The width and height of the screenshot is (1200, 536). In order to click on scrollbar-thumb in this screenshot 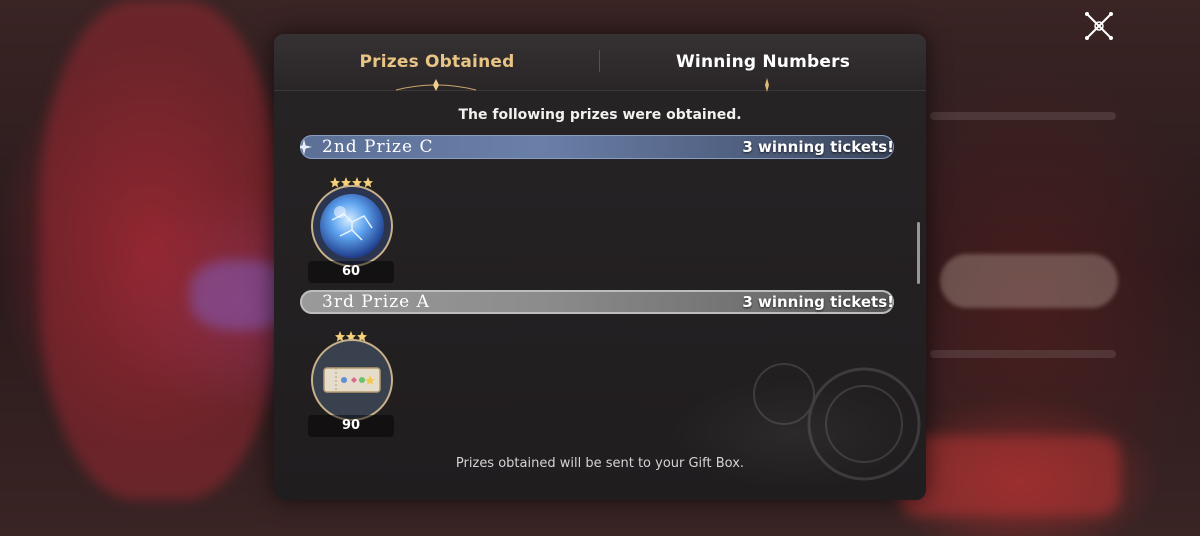, I will do `click(918, 253)`.